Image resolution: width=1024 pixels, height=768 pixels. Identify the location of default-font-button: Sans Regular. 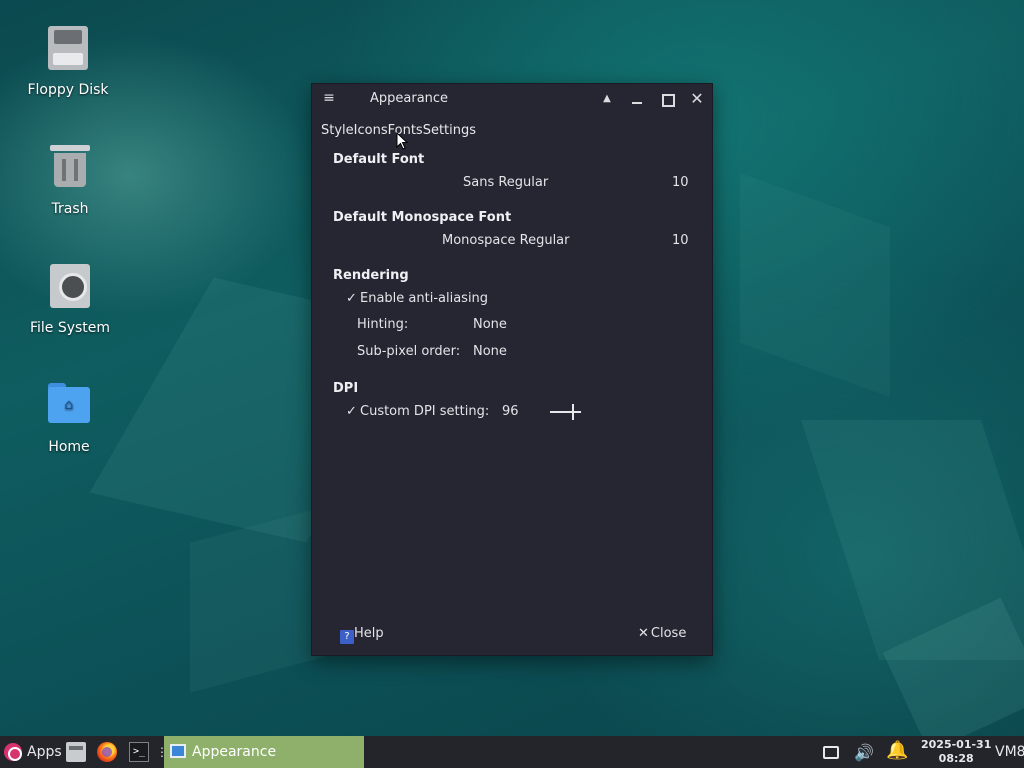
(505, 182).